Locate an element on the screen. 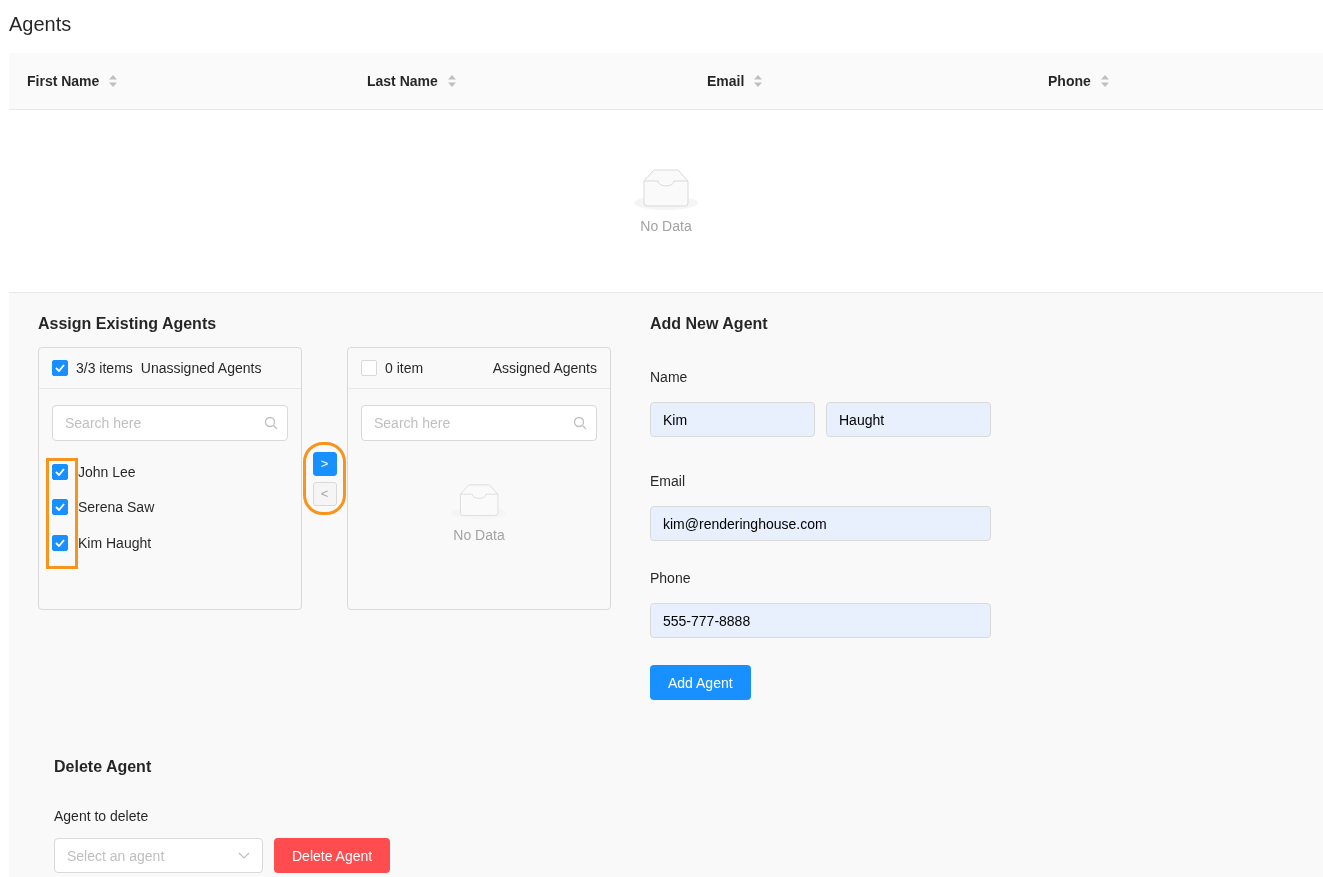 The height and width of the screenshot is (877, 1323). column-header: Last Name is located at coordinates (402, 81).